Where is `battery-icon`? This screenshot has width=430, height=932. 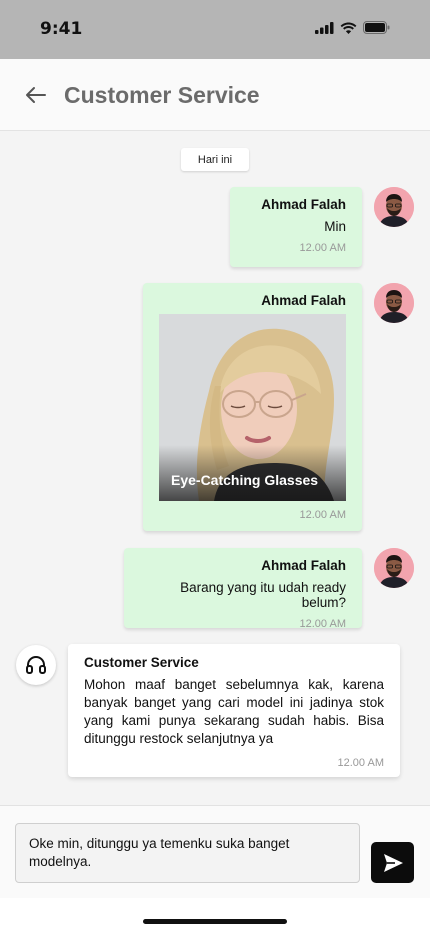 battery-icon is located at coordinates (376, 27).